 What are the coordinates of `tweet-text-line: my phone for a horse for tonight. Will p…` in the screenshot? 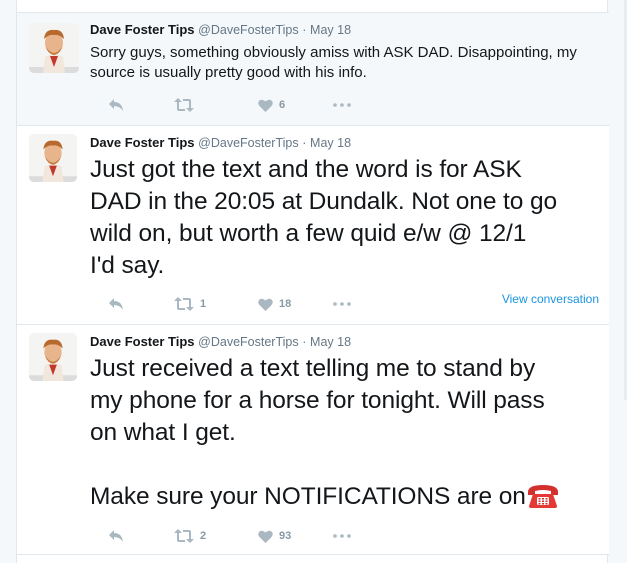 It's located at (317, 400).